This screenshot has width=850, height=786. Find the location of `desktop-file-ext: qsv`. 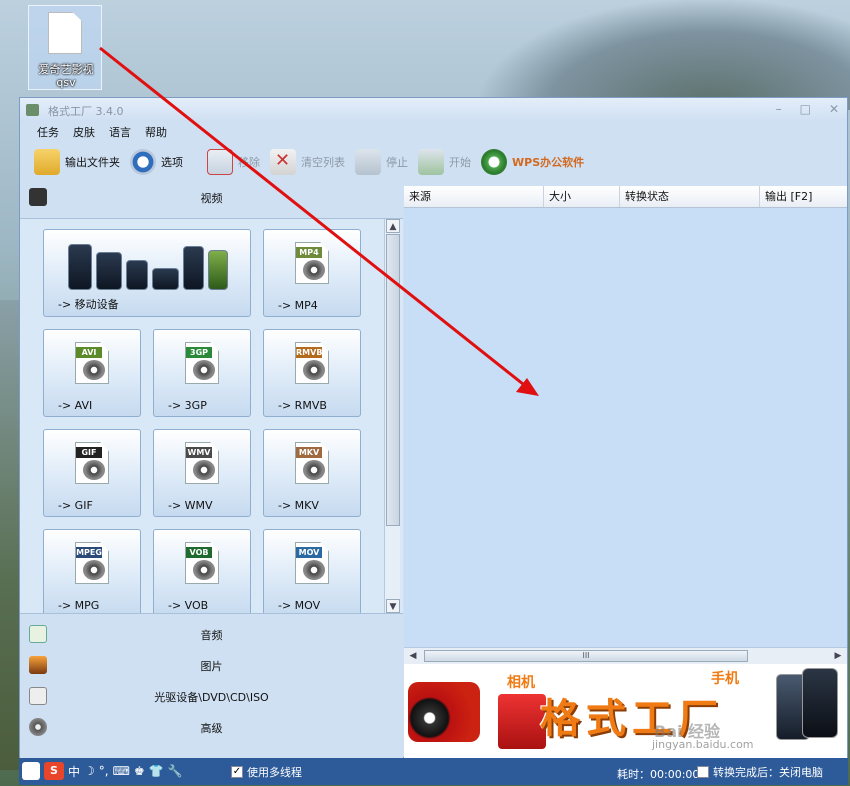

desktop-file-ext: qsv is located at coordinates (66, 82).